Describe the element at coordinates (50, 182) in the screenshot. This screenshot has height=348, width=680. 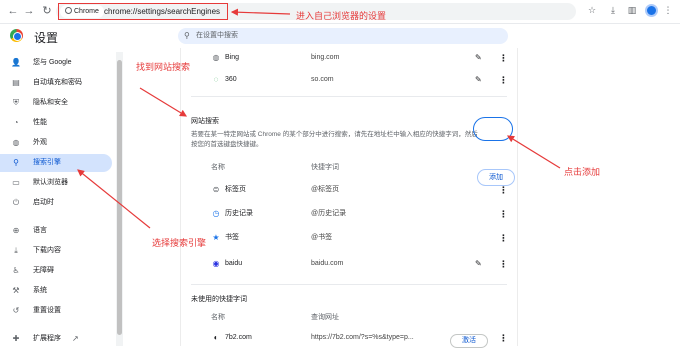
I see `sidebar-item-label: 默认浏览器` at that location.